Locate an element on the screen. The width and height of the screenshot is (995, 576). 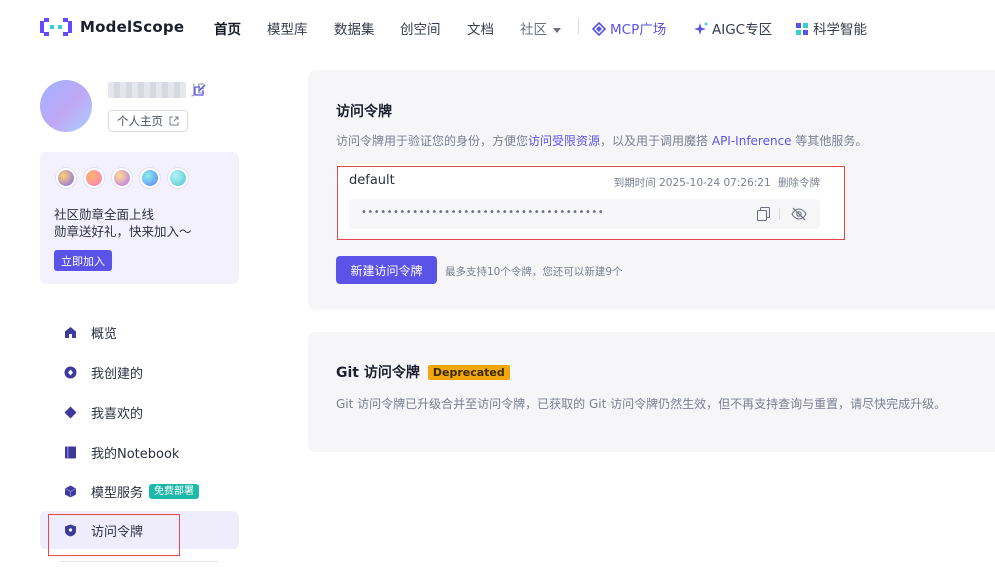
sidebar-item-liked: 我喜欢的 is located at coordinates (139, 412).